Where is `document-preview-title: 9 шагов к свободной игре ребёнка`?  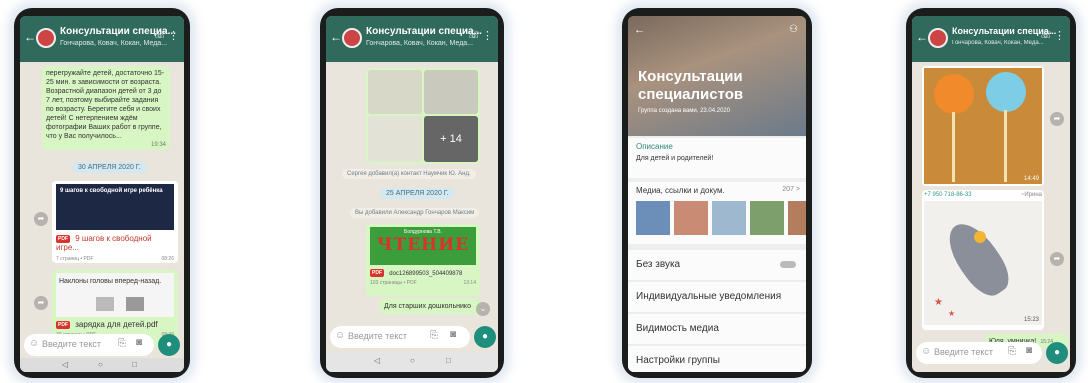 document-preview-title: 9 шагов к свободной игре ребёнка is located at coordinates (111, 191).